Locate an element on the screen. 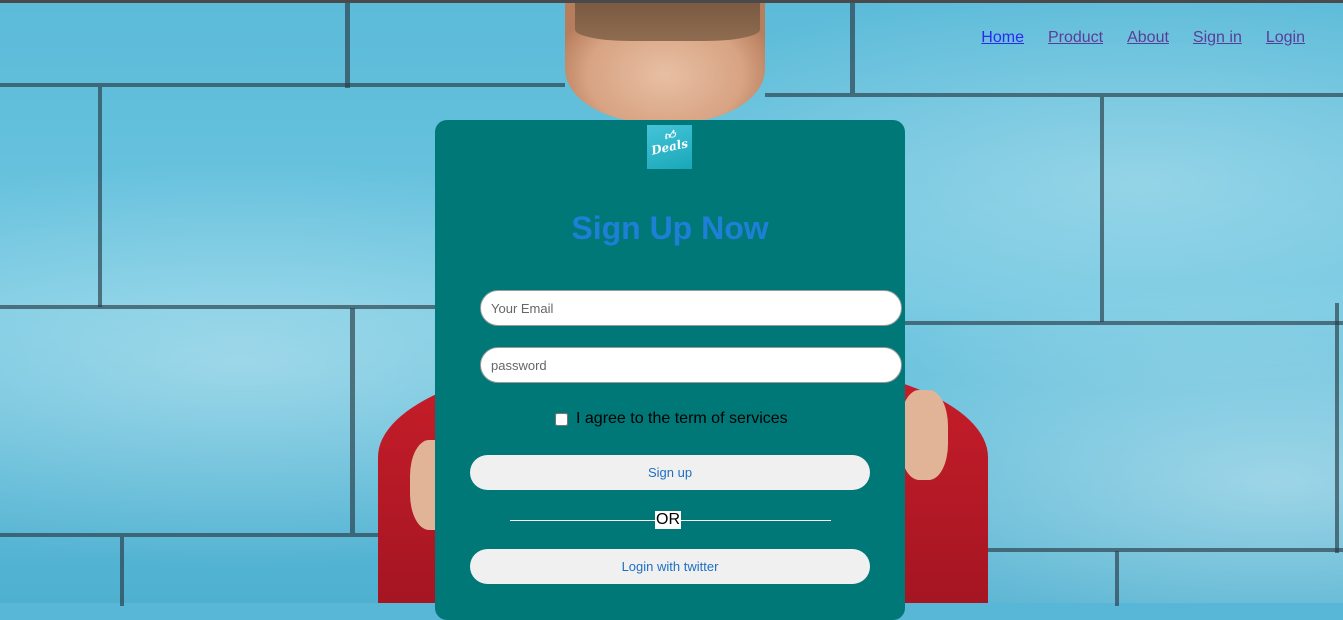 This screenshot has width=1343, height=620. terms-checkbox is located at coordinates (561, 419).